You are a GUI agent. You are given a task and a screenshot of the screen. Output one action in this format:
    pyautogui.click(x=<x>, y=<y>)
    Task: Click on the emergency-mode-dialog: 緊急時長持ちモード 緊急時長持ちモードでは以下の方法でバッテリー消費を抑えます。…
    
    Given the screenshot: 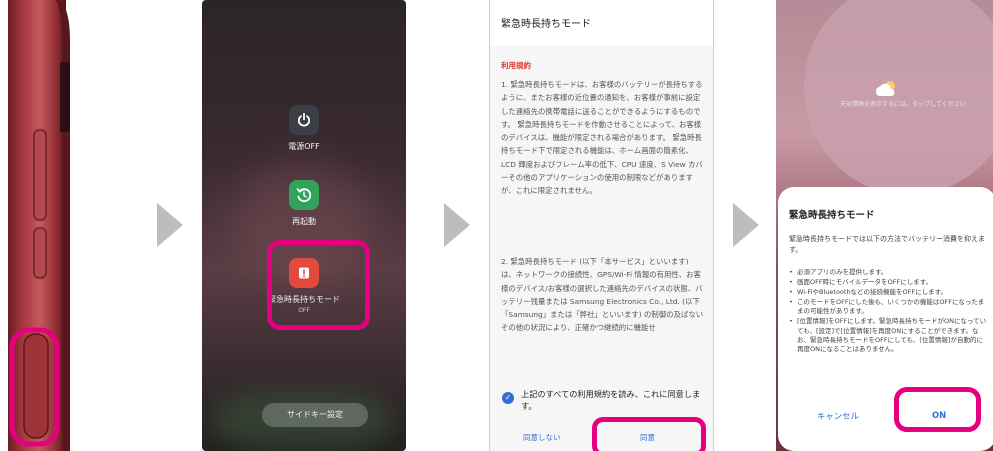 What is the action you would take?
    pyautogui.click(x=885, y=319)
    